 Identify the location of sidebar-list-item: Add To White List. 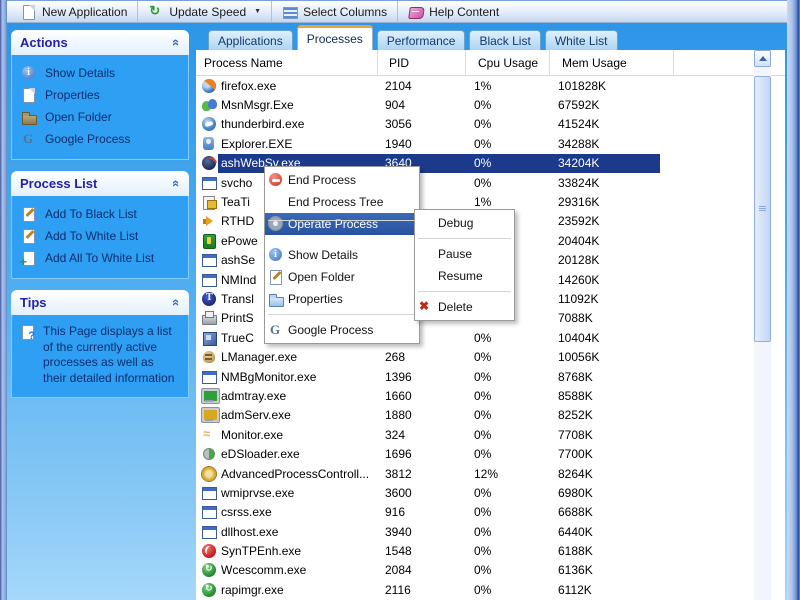
(100, 236).